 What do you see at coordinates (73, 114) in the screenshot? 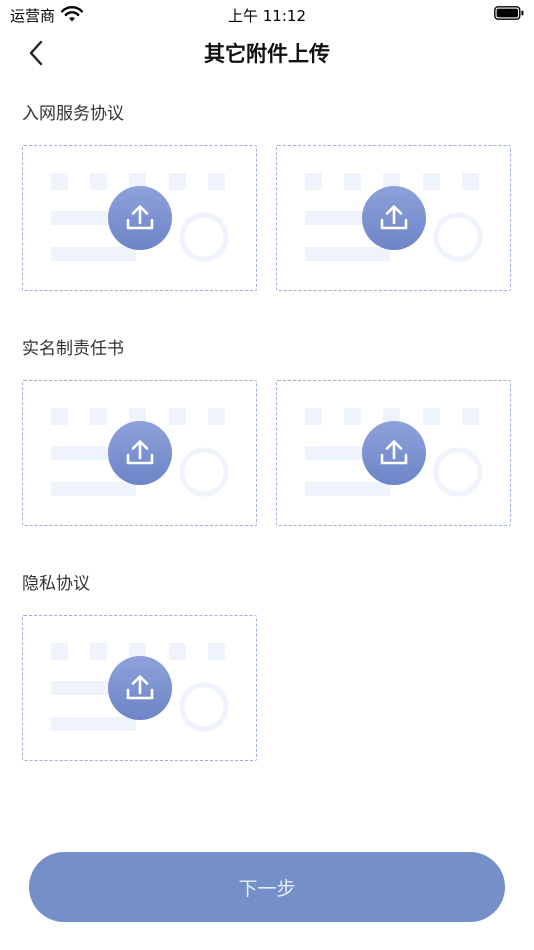
I see `section-title-network-agreement: 入网服务协议` at bounding box center [73, 114].